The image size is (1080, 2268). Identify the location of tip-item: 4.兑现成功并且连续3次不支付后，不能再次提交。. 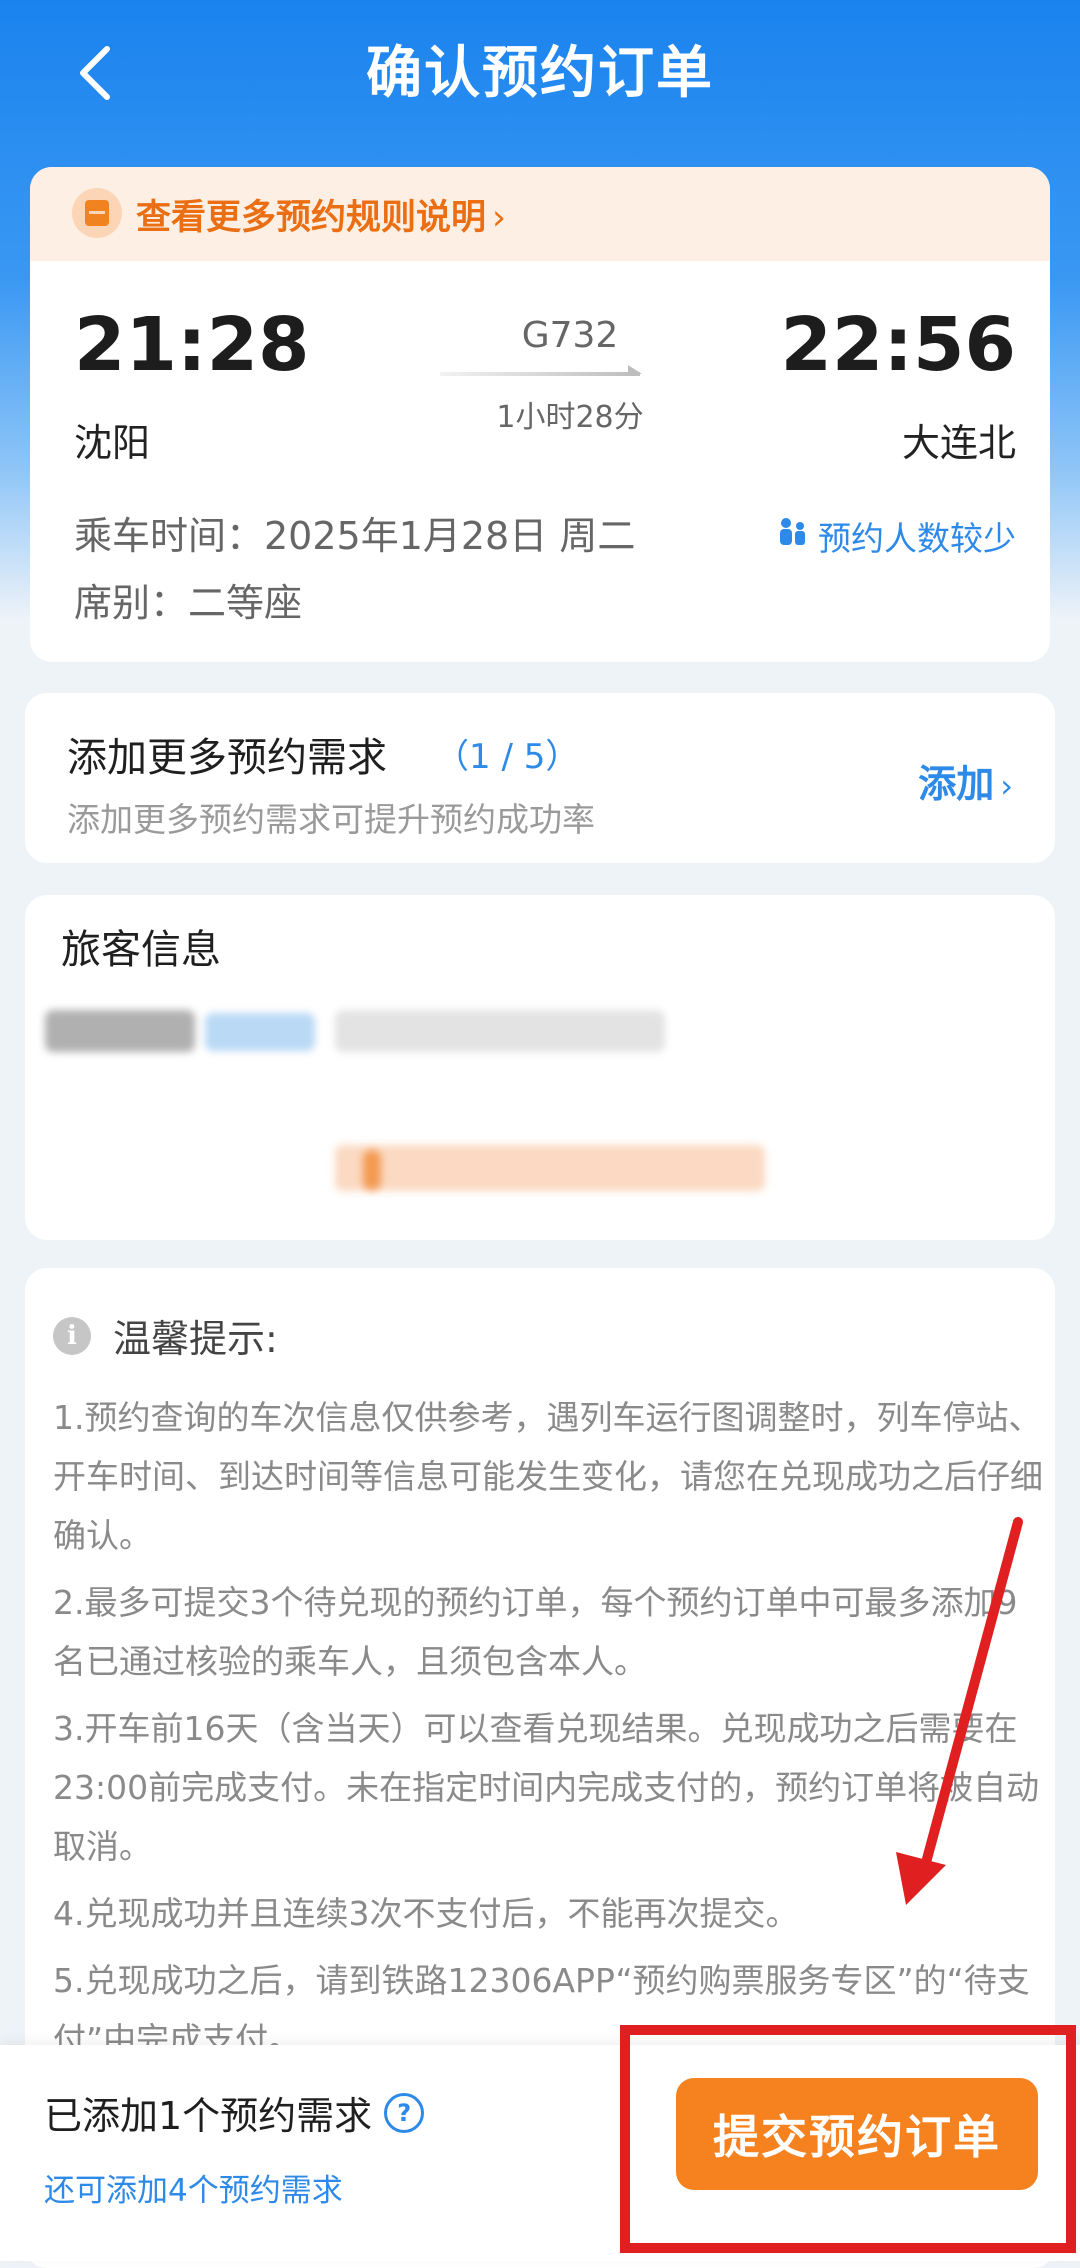
(426, 1913).